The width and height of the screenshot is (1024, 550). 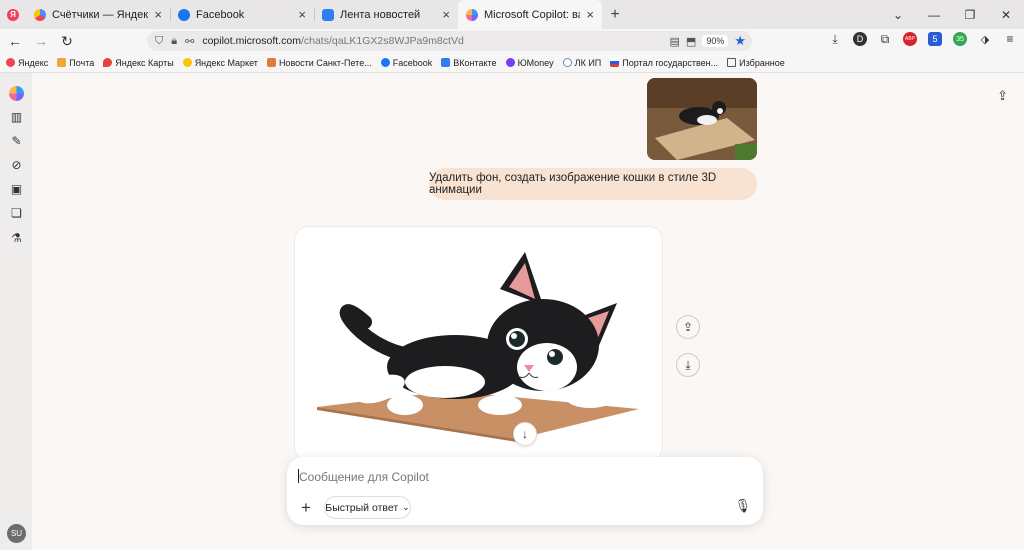 I want to click on extensions-puzzle-icon: ⧉, so click(x=885, y=39).